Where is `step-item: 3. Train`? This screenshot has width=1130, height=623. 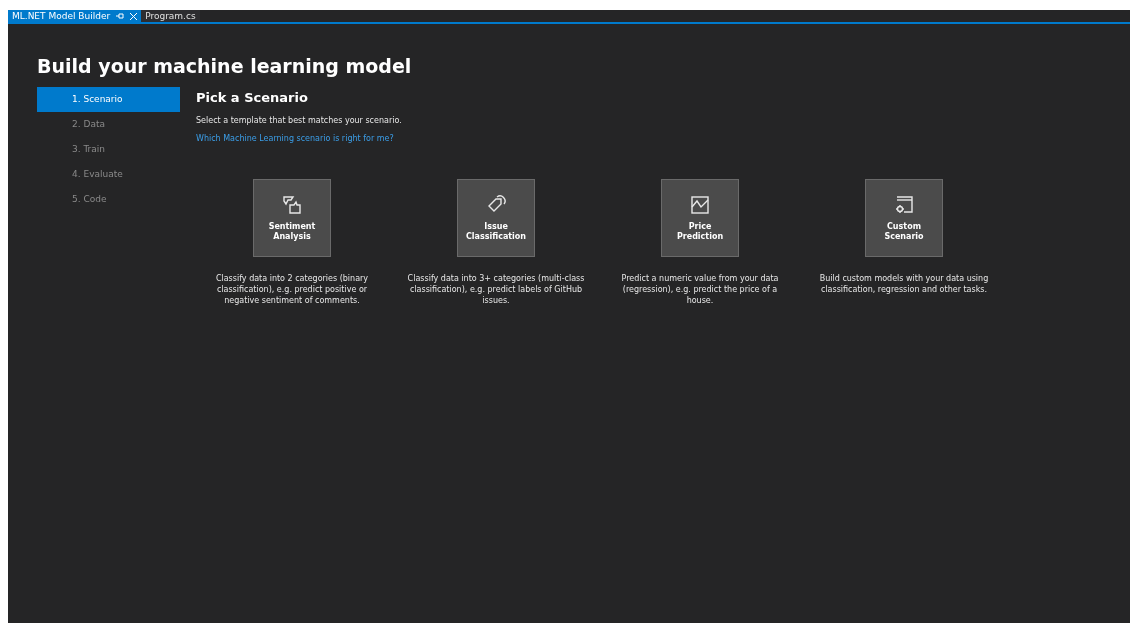 step-item: 3. Train is located at coordinates (108, 149).